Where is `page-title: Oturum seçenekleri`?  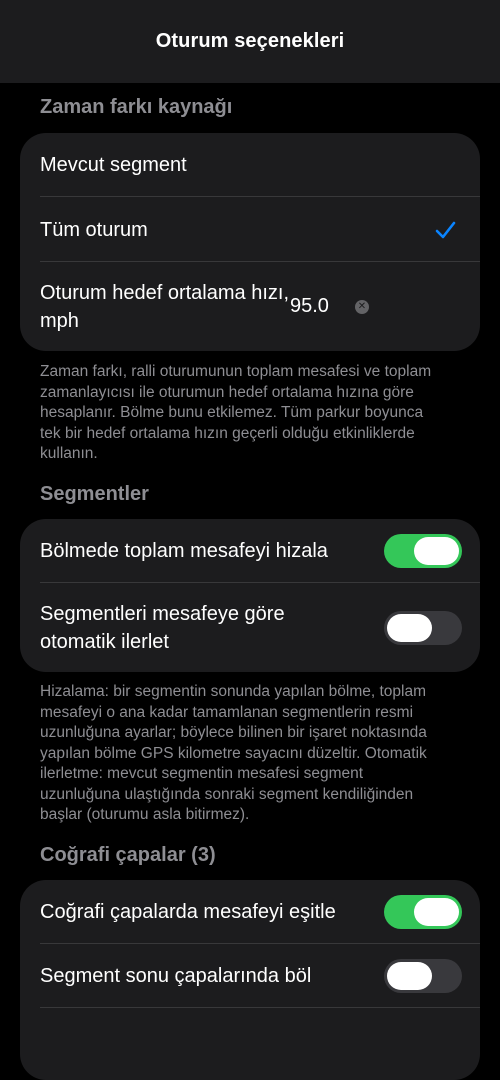 page-title: Oturum seçenekleri is located at coordinates (250, 41).